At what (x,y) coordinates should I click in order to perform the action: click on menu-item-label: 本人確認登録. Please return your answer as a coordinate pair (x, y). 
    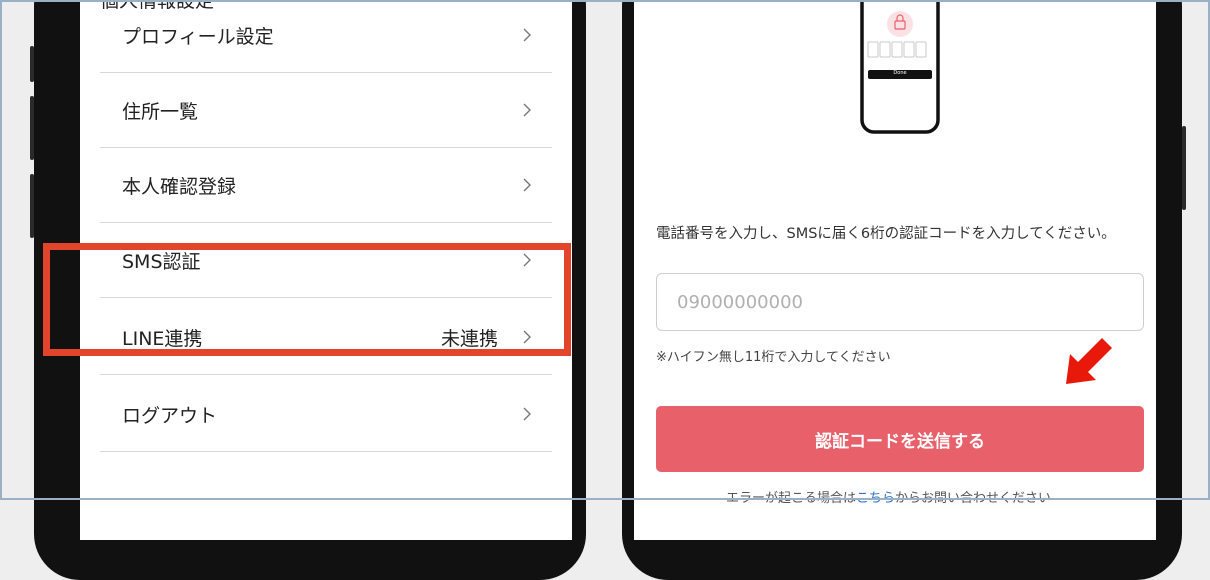
    Looking at the image, I should click on (179, 186).